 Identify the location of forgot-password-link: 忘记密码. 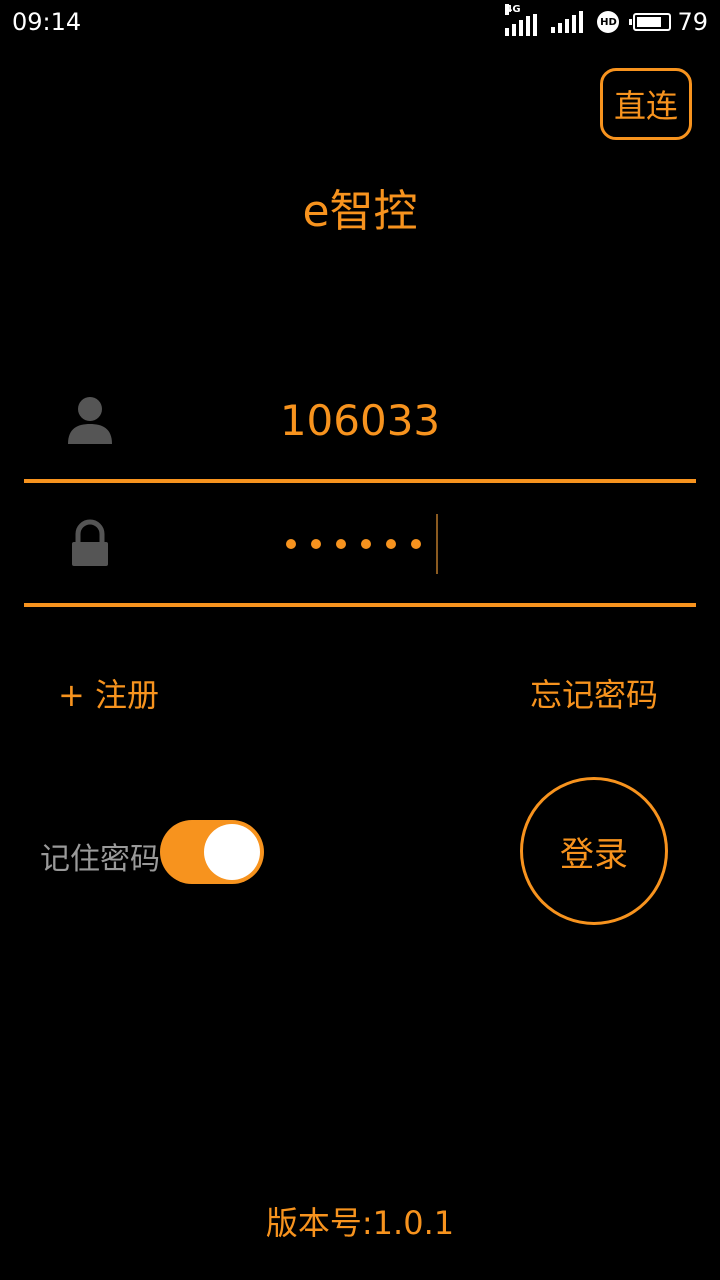
(594, 693).